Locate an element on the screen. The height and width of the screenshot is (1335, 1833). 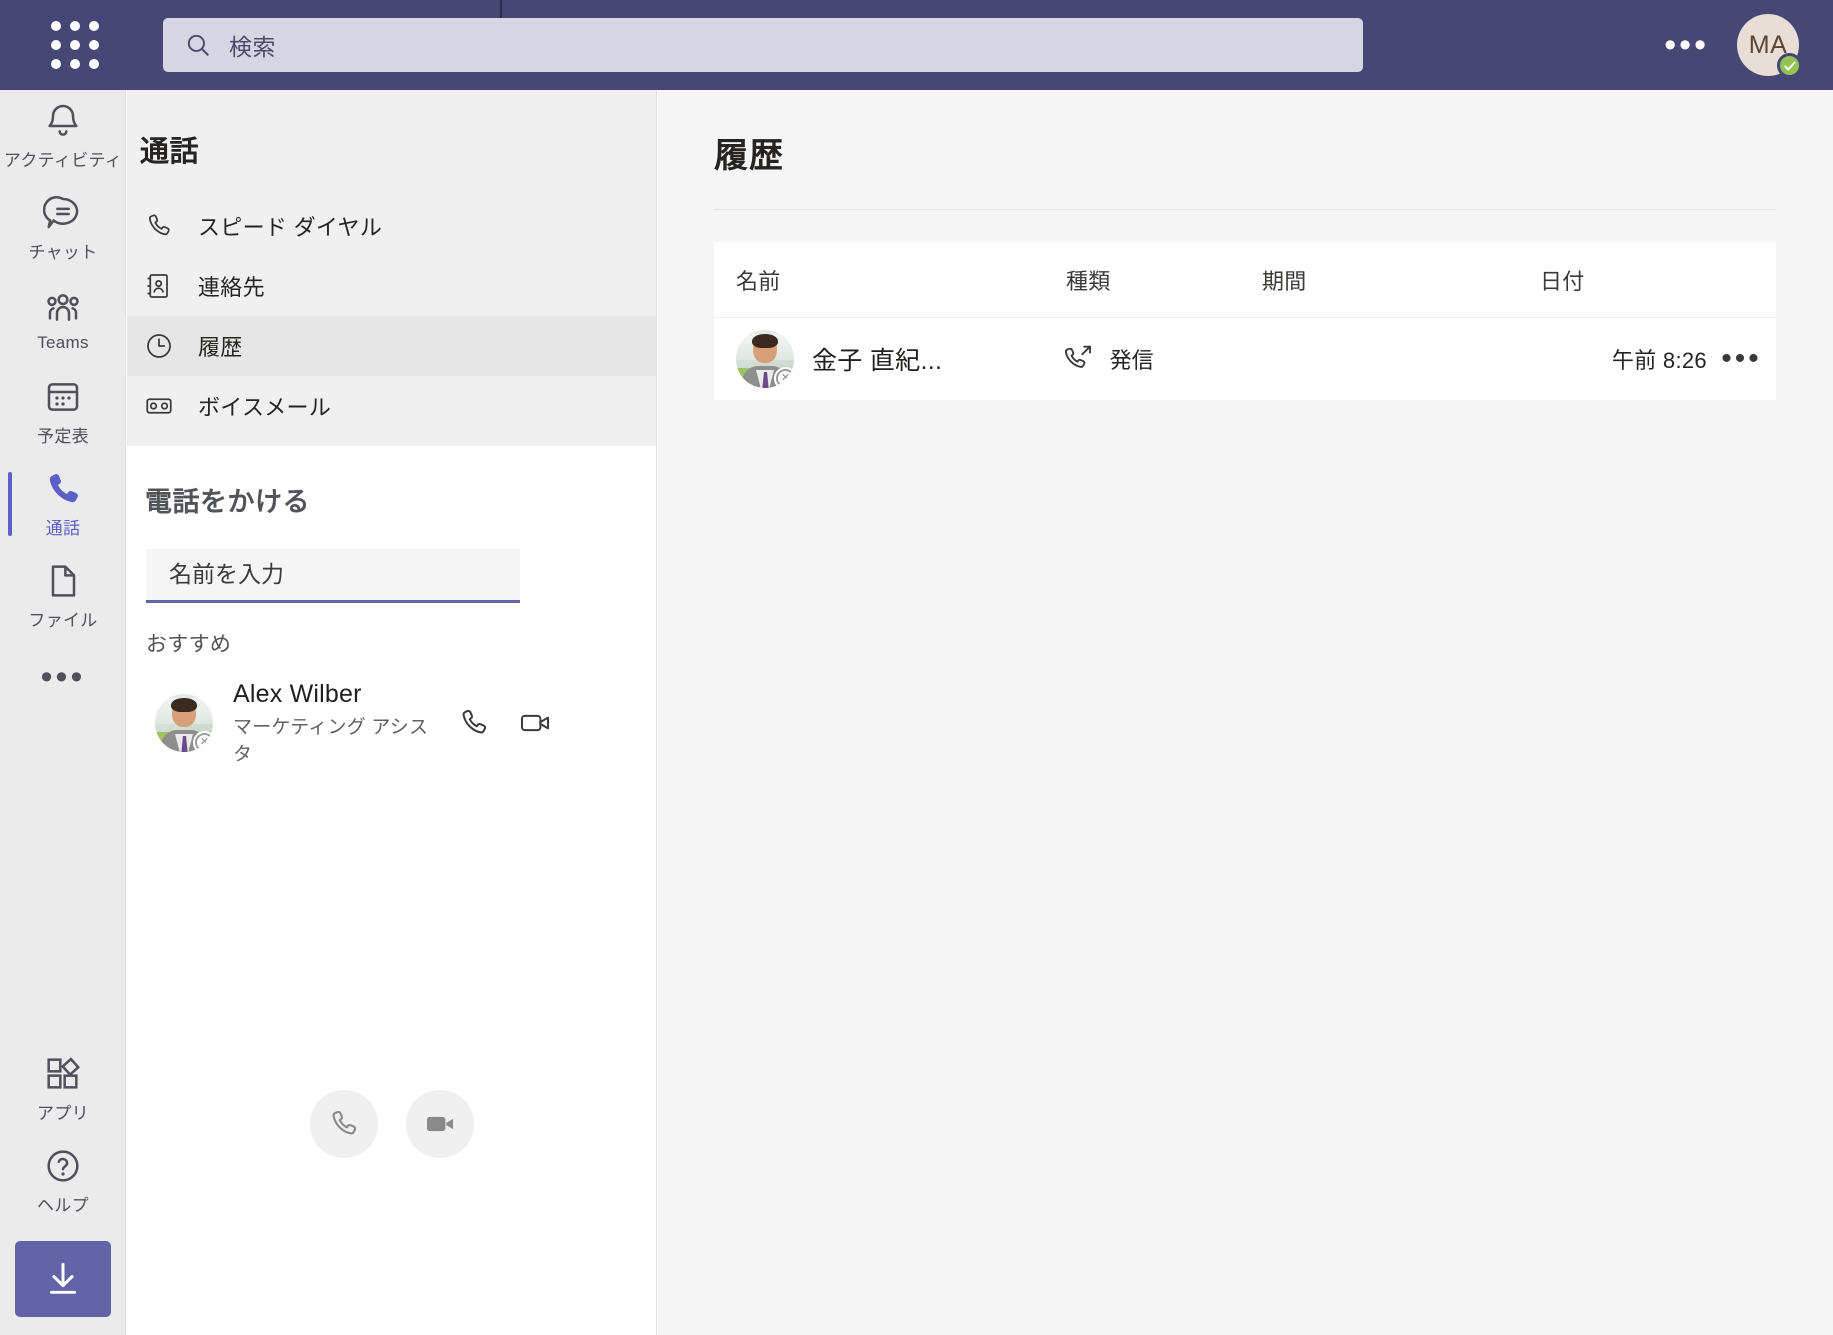
search-box: 検索 is located at coordinates (763, 45).